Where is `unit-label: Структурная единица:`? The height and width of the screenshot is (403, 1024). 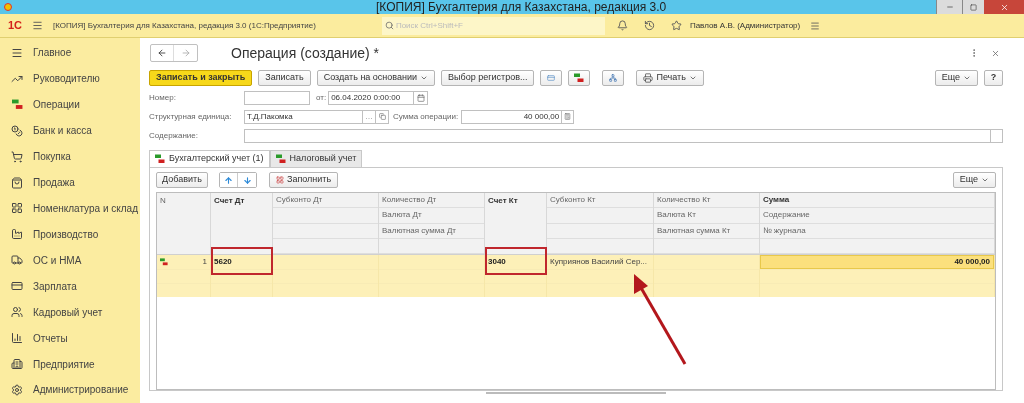 unit-label: Структурная единица: is located at coordinates (191, 116).